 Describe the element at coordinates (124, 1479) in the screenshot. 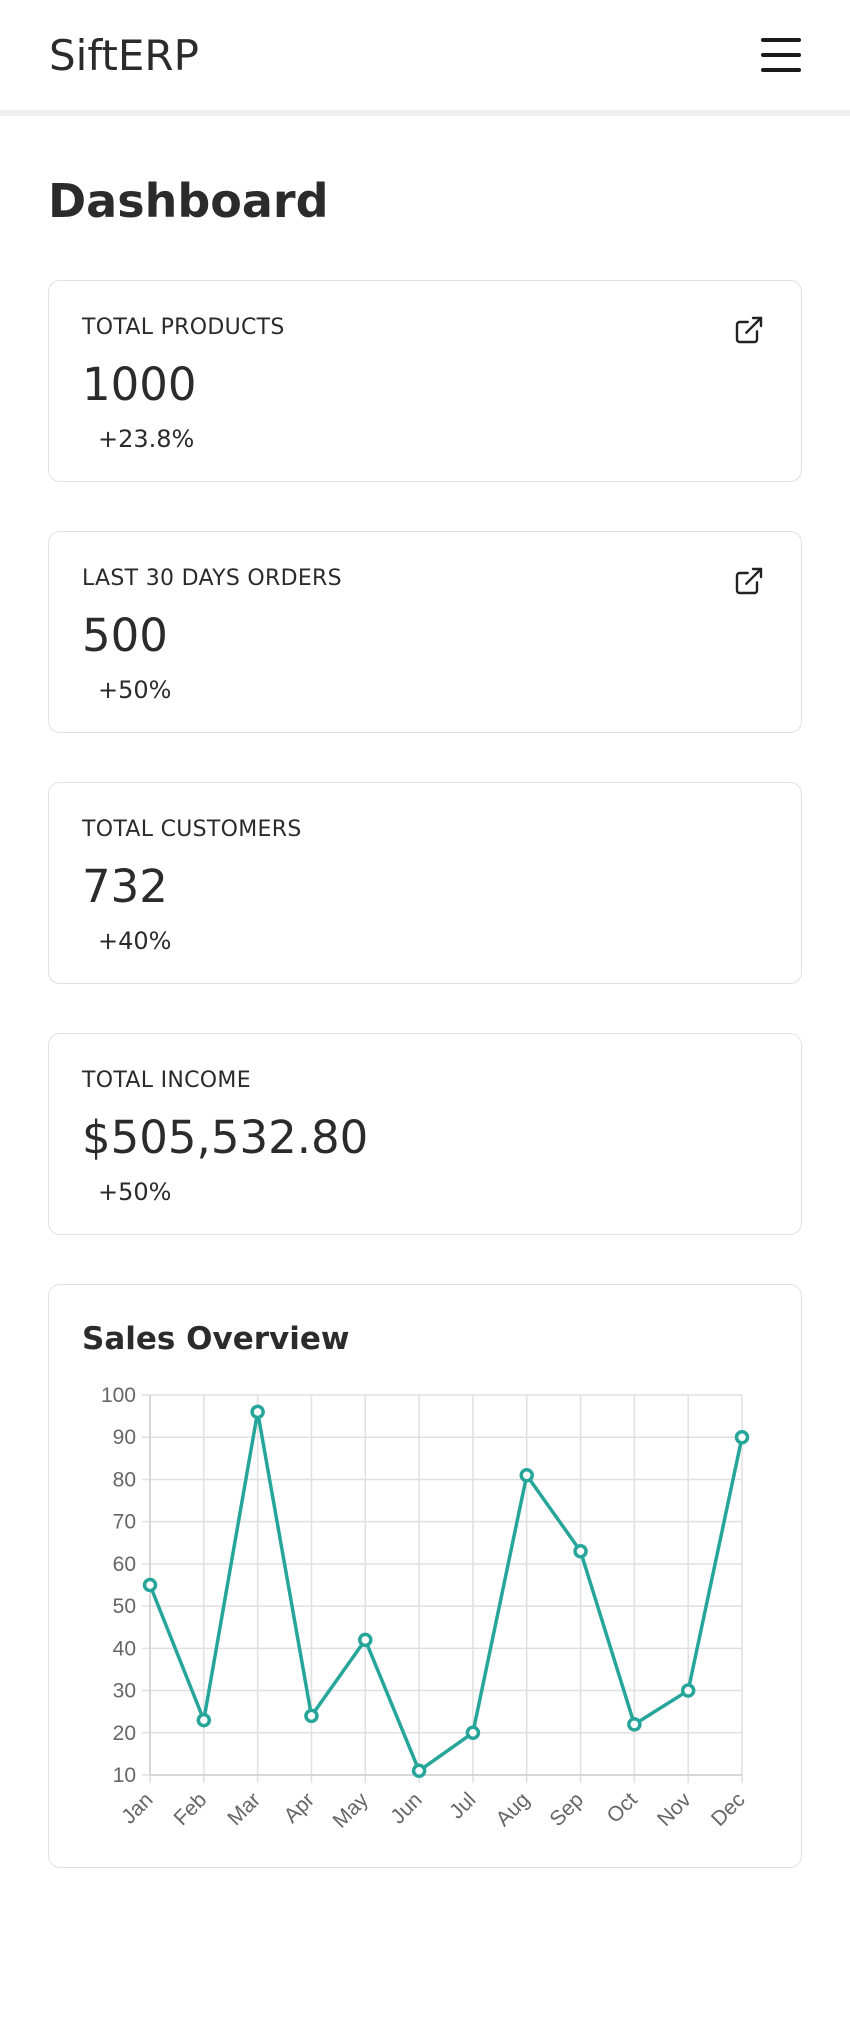

I see `y-tick-label: 80` at that location.